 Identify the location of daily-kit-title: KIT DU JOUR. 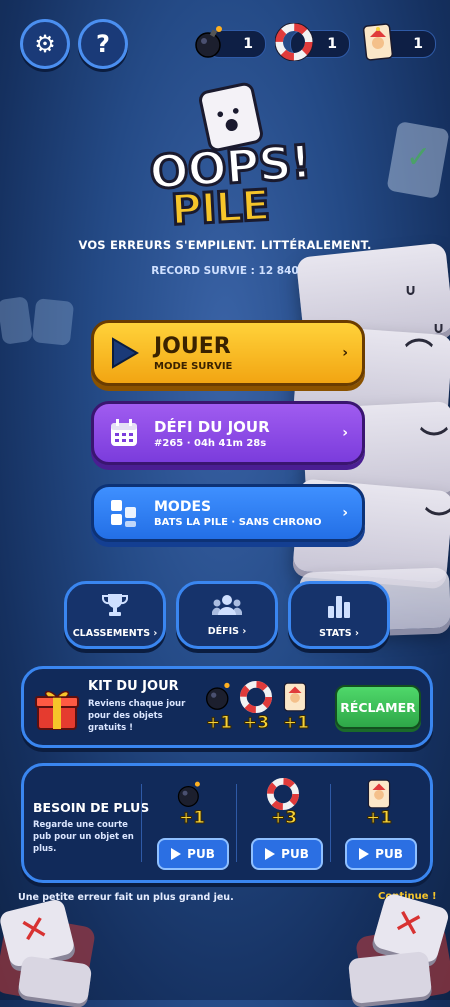
(133, 686).